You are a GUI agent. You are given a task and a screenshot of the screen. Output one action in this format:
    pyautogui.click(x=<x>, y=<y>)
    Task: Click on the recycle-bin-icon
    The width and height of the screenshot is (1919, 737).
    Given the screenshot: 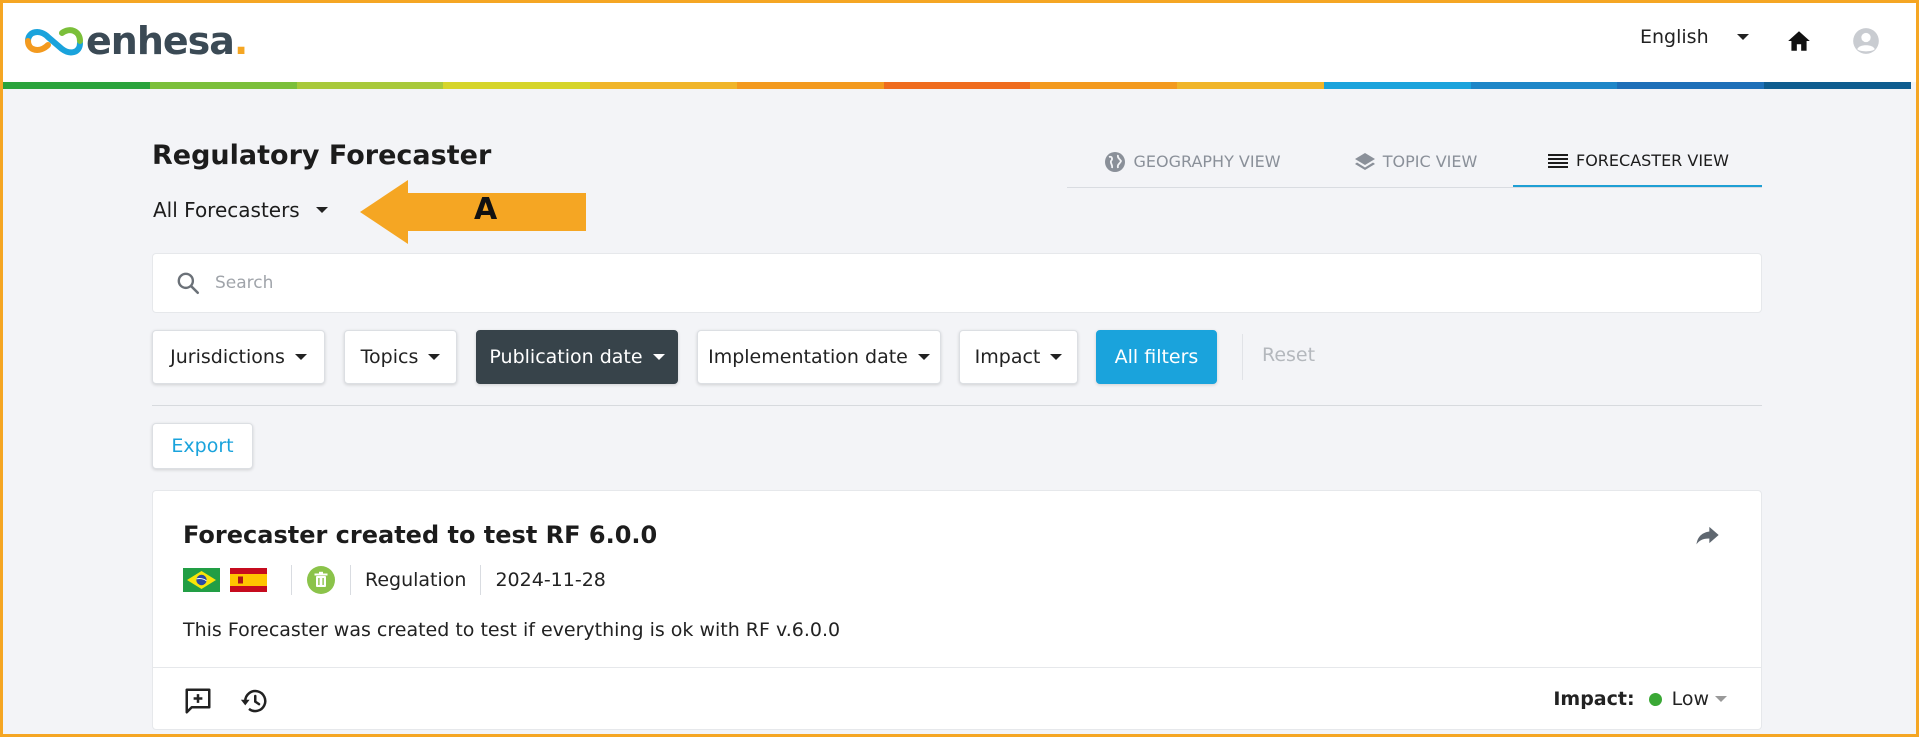 What is the action you would take?
    pyautogui.click(x=321, y=580)
    